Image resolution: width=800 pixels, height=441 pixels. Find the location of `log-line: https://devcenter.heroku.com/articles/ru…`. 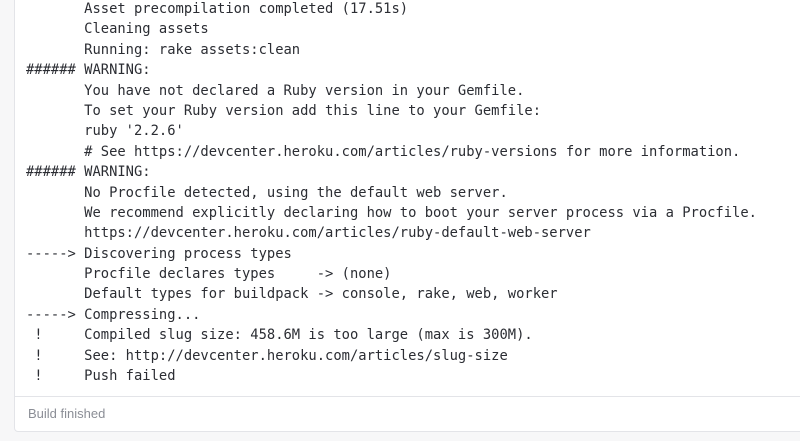

log-line: https://devcenter.heroku.com/articles/ru… is located at coordinates (308, 233).